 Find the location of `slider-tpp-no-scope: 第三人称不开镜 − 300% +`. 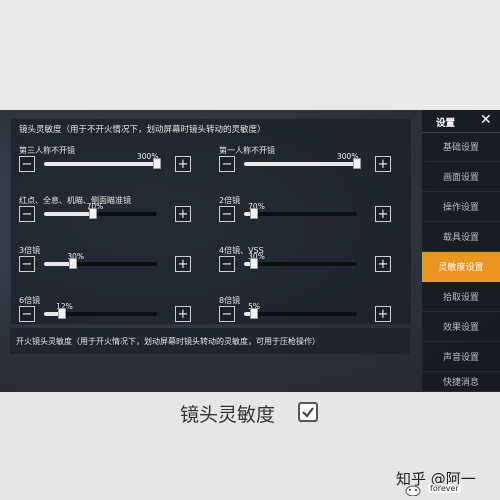

slider-tpp-no-scope: 第三人称不开镜 − 300% + is located at coordinates (109, 165).